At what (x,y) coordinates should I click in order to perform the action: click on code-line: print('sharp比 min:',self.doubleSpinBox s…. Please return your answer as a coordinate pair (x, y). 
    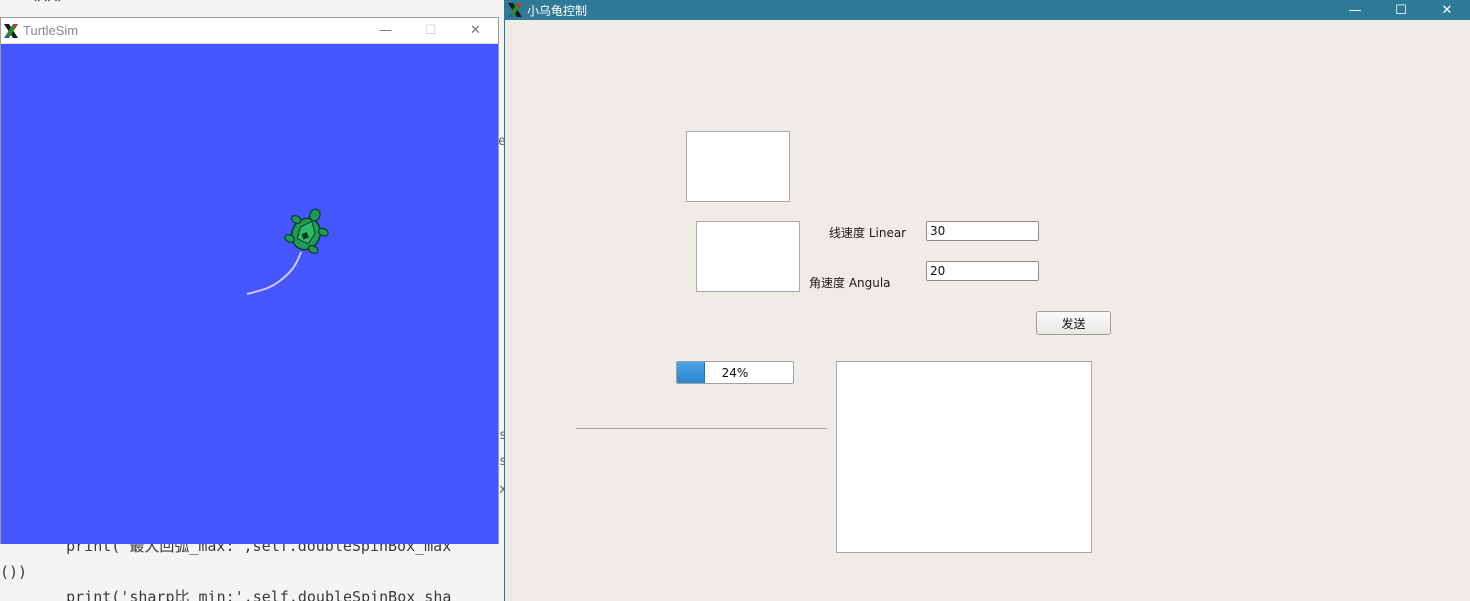
    Looking at the image, I should click on (241, 594).